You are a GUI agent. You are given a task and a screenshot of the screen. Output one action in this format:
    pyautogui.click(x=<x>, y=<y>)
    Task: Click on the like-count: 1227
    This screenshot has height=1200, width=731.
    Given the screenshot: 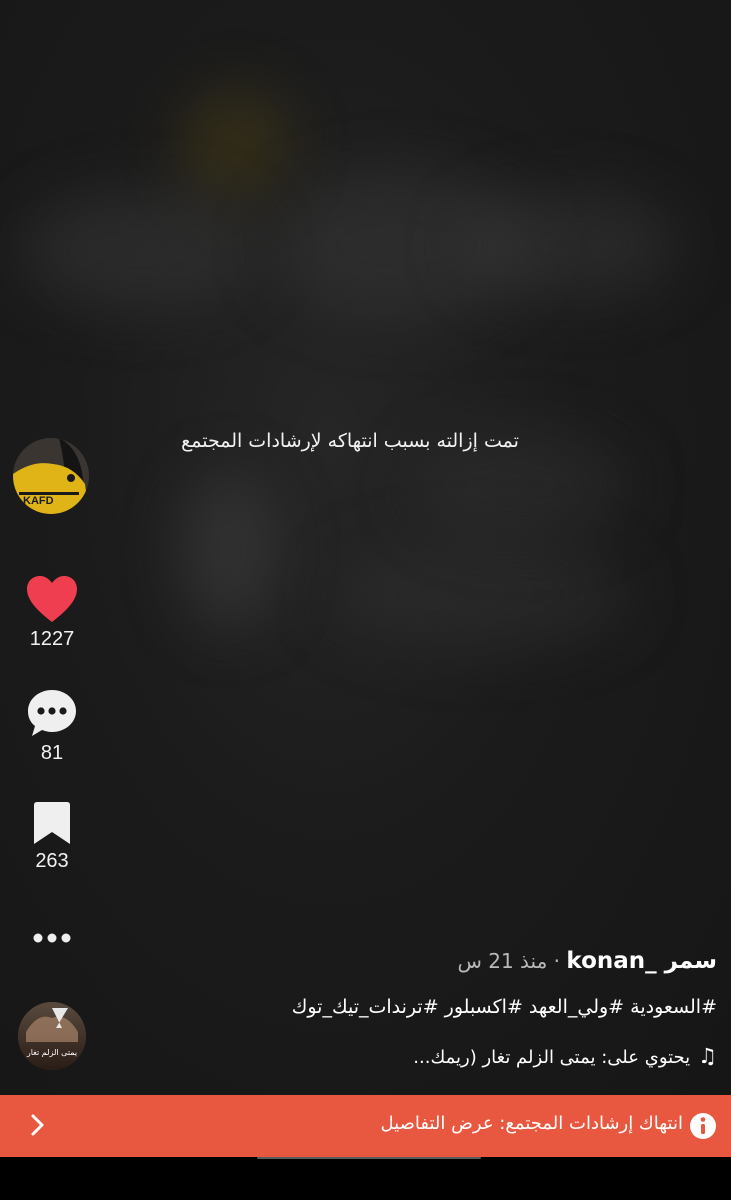 What is the action you would take?
    pyautogui.click(x=52, y=639)
    